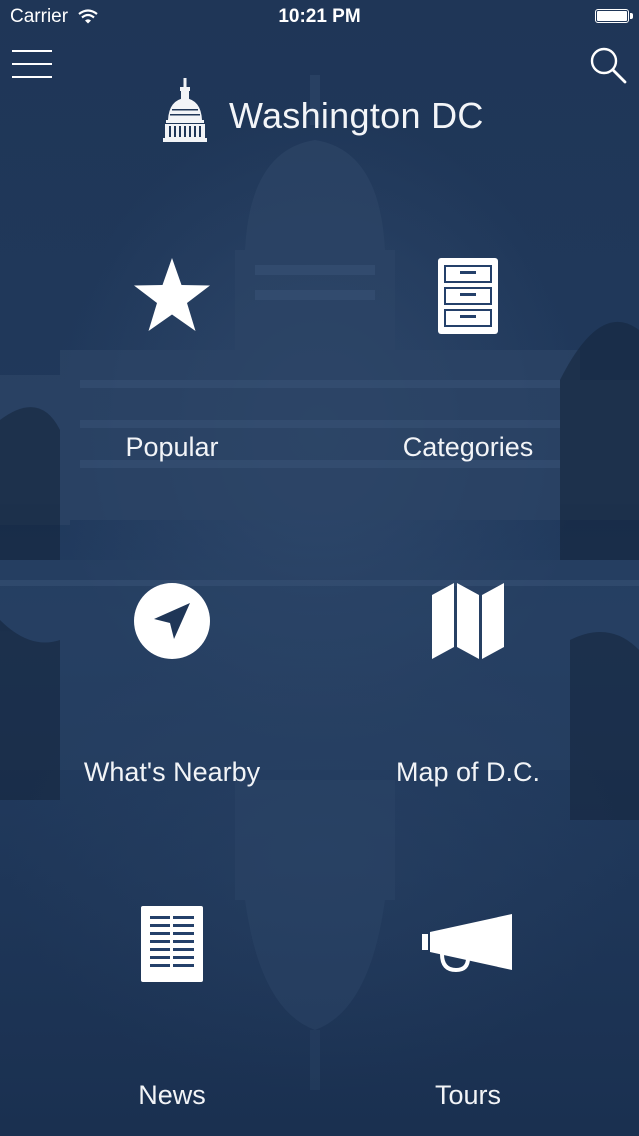 The image size is (639, 1136). Describe the element at coordinates (172, 1095) in the screenshot. I see `tile-label-news: News` at that location.